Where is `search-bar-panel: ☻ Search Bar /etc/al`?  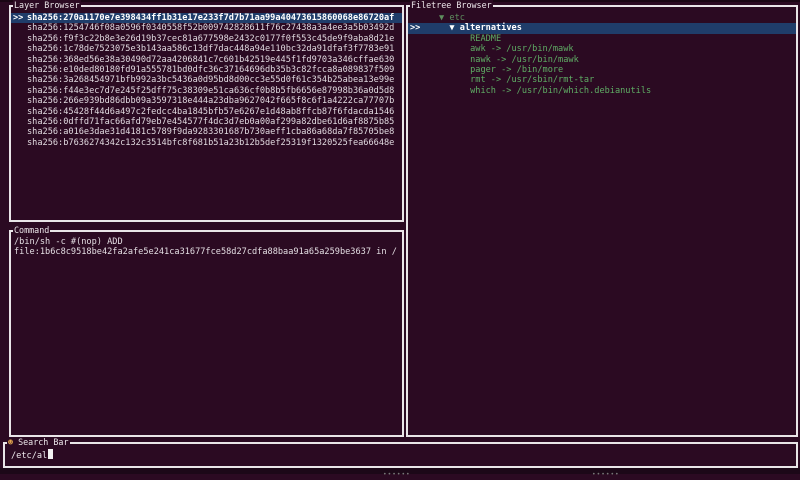 search-bar-panel: ☻ Search Bar /etc/al is located at coordinates (400, 452).